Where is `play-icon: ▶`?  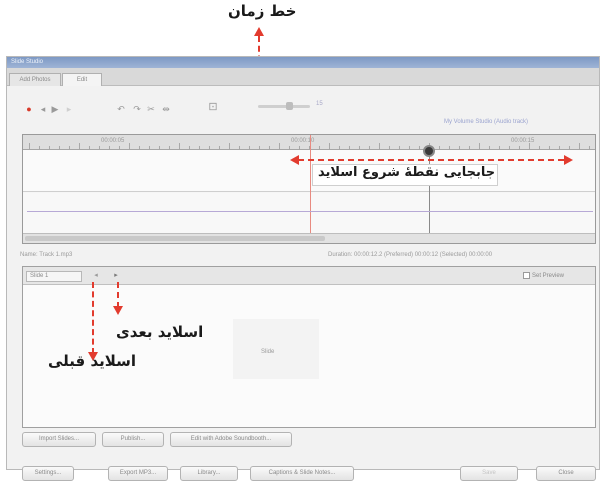
play-icon: ▶ is located at coordinates (55, 109).